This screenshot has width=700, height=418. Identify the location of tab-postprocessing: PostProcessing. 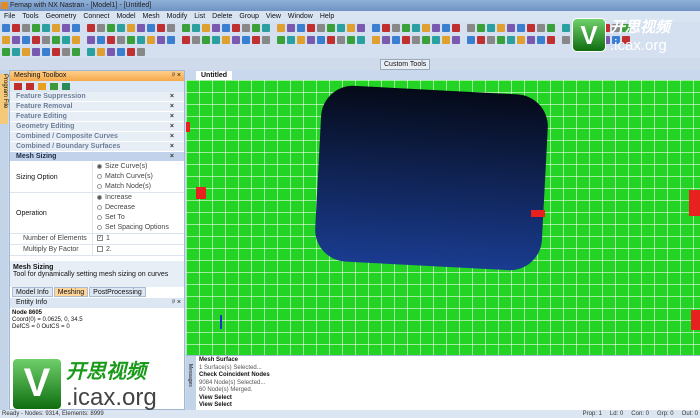
(117, 292).